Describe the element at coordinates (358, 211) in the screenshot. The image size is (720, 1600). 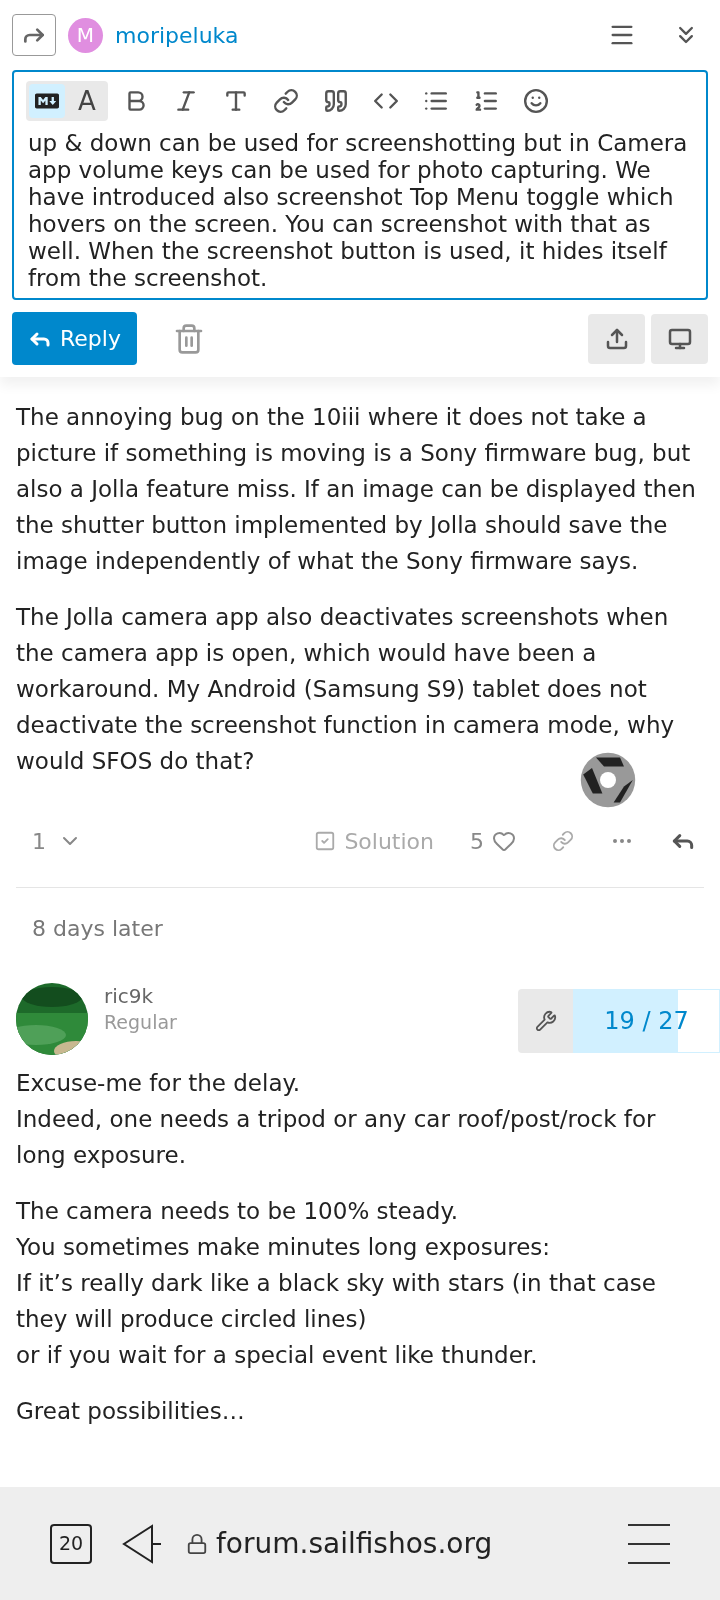
I see `editor-text: up & down can be used for screenshotting but in Camera app volume keys can be used for photo capturing. We have introduced also screenshot Top Menu toggle which hovers on the screen. You can screenshot with that as well. When the screenshot button is used, it hides itself from the screenshot.` at that location.